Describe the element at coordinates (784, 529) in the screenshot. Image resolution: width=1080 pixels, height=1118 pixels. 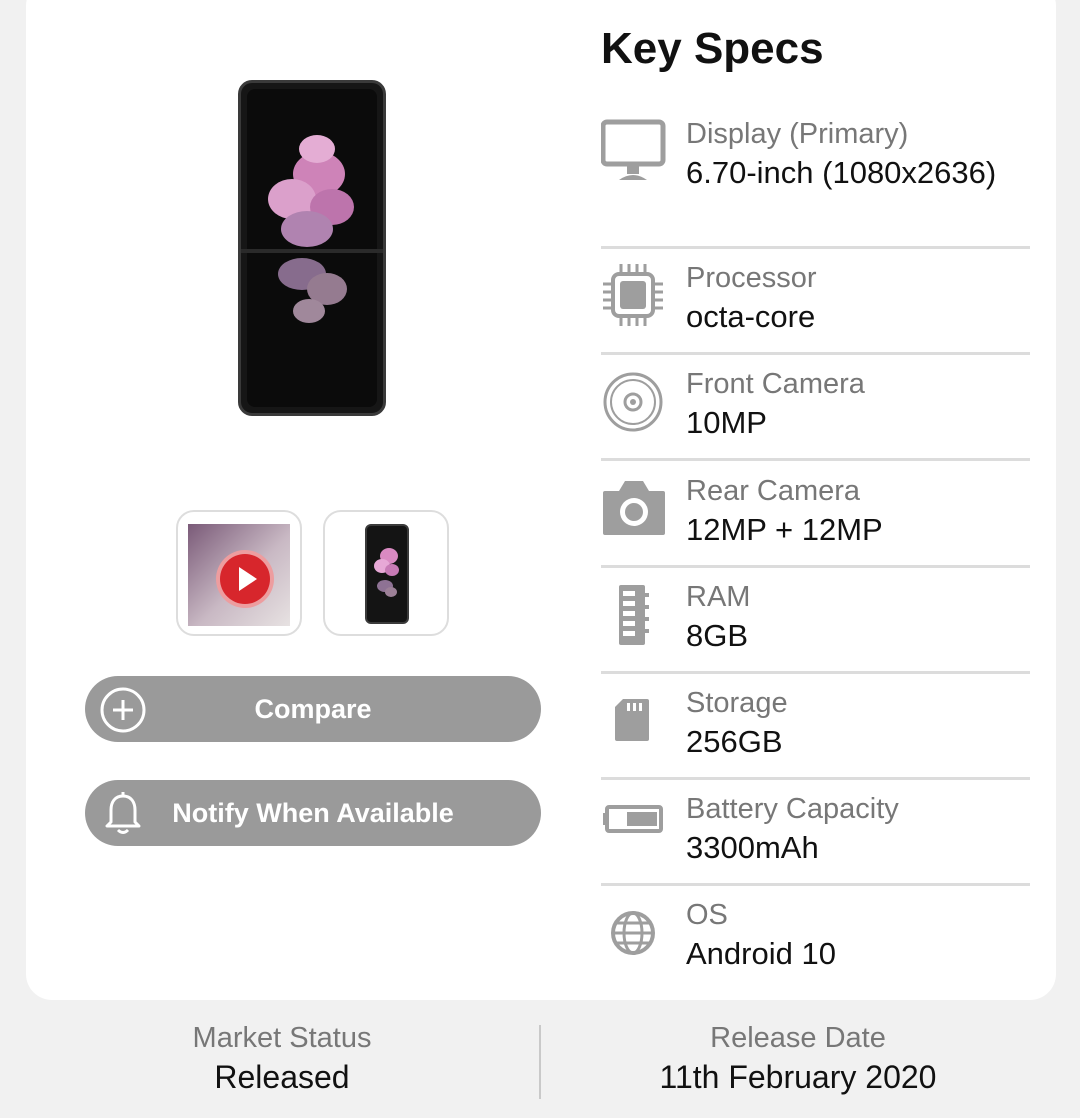
I see `spec-value: 12MP + 12MP` at that location.